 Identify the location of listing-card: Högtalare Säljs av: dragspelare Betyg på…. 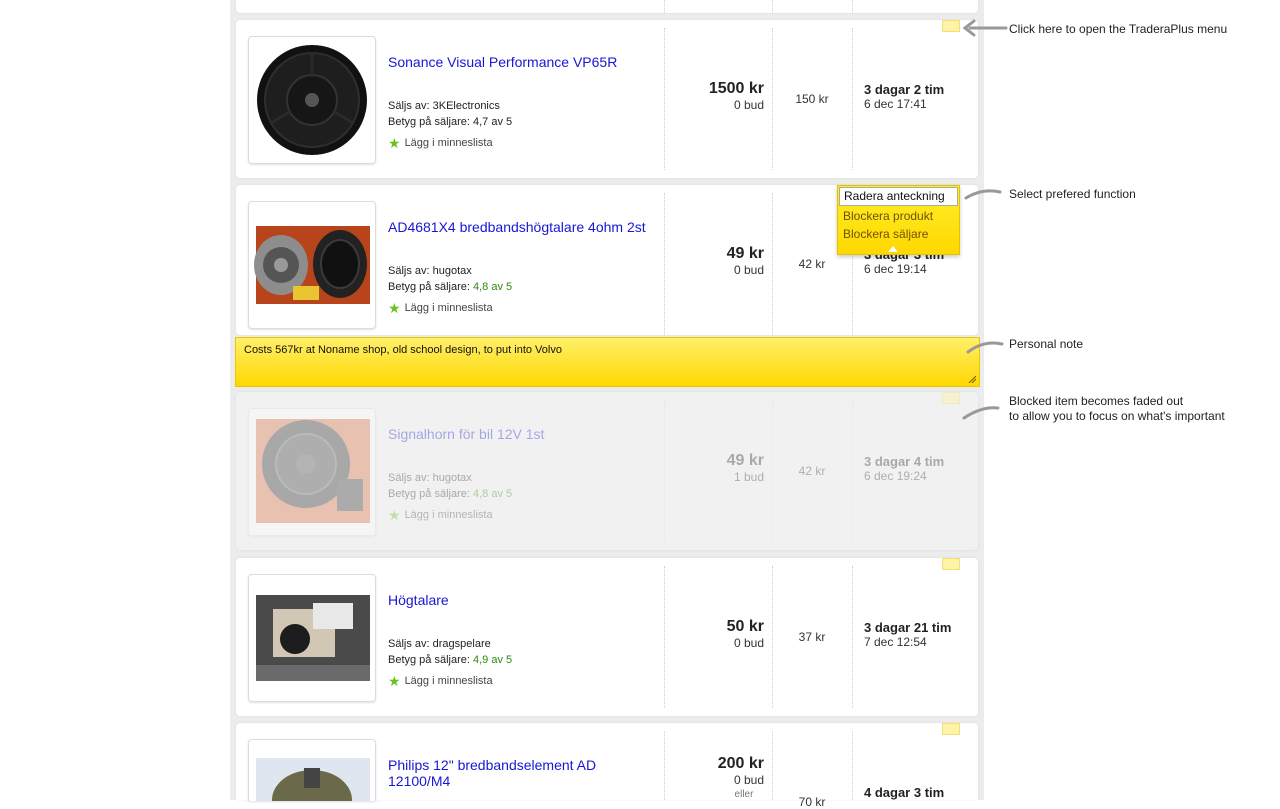
(607, 637).